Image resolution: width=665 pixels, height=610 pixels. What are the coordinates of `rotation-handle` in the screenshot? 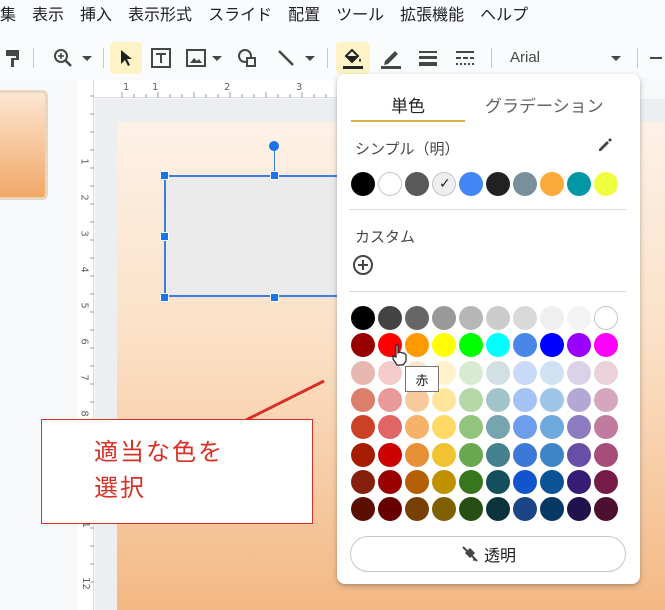 It's located at (274, 146).